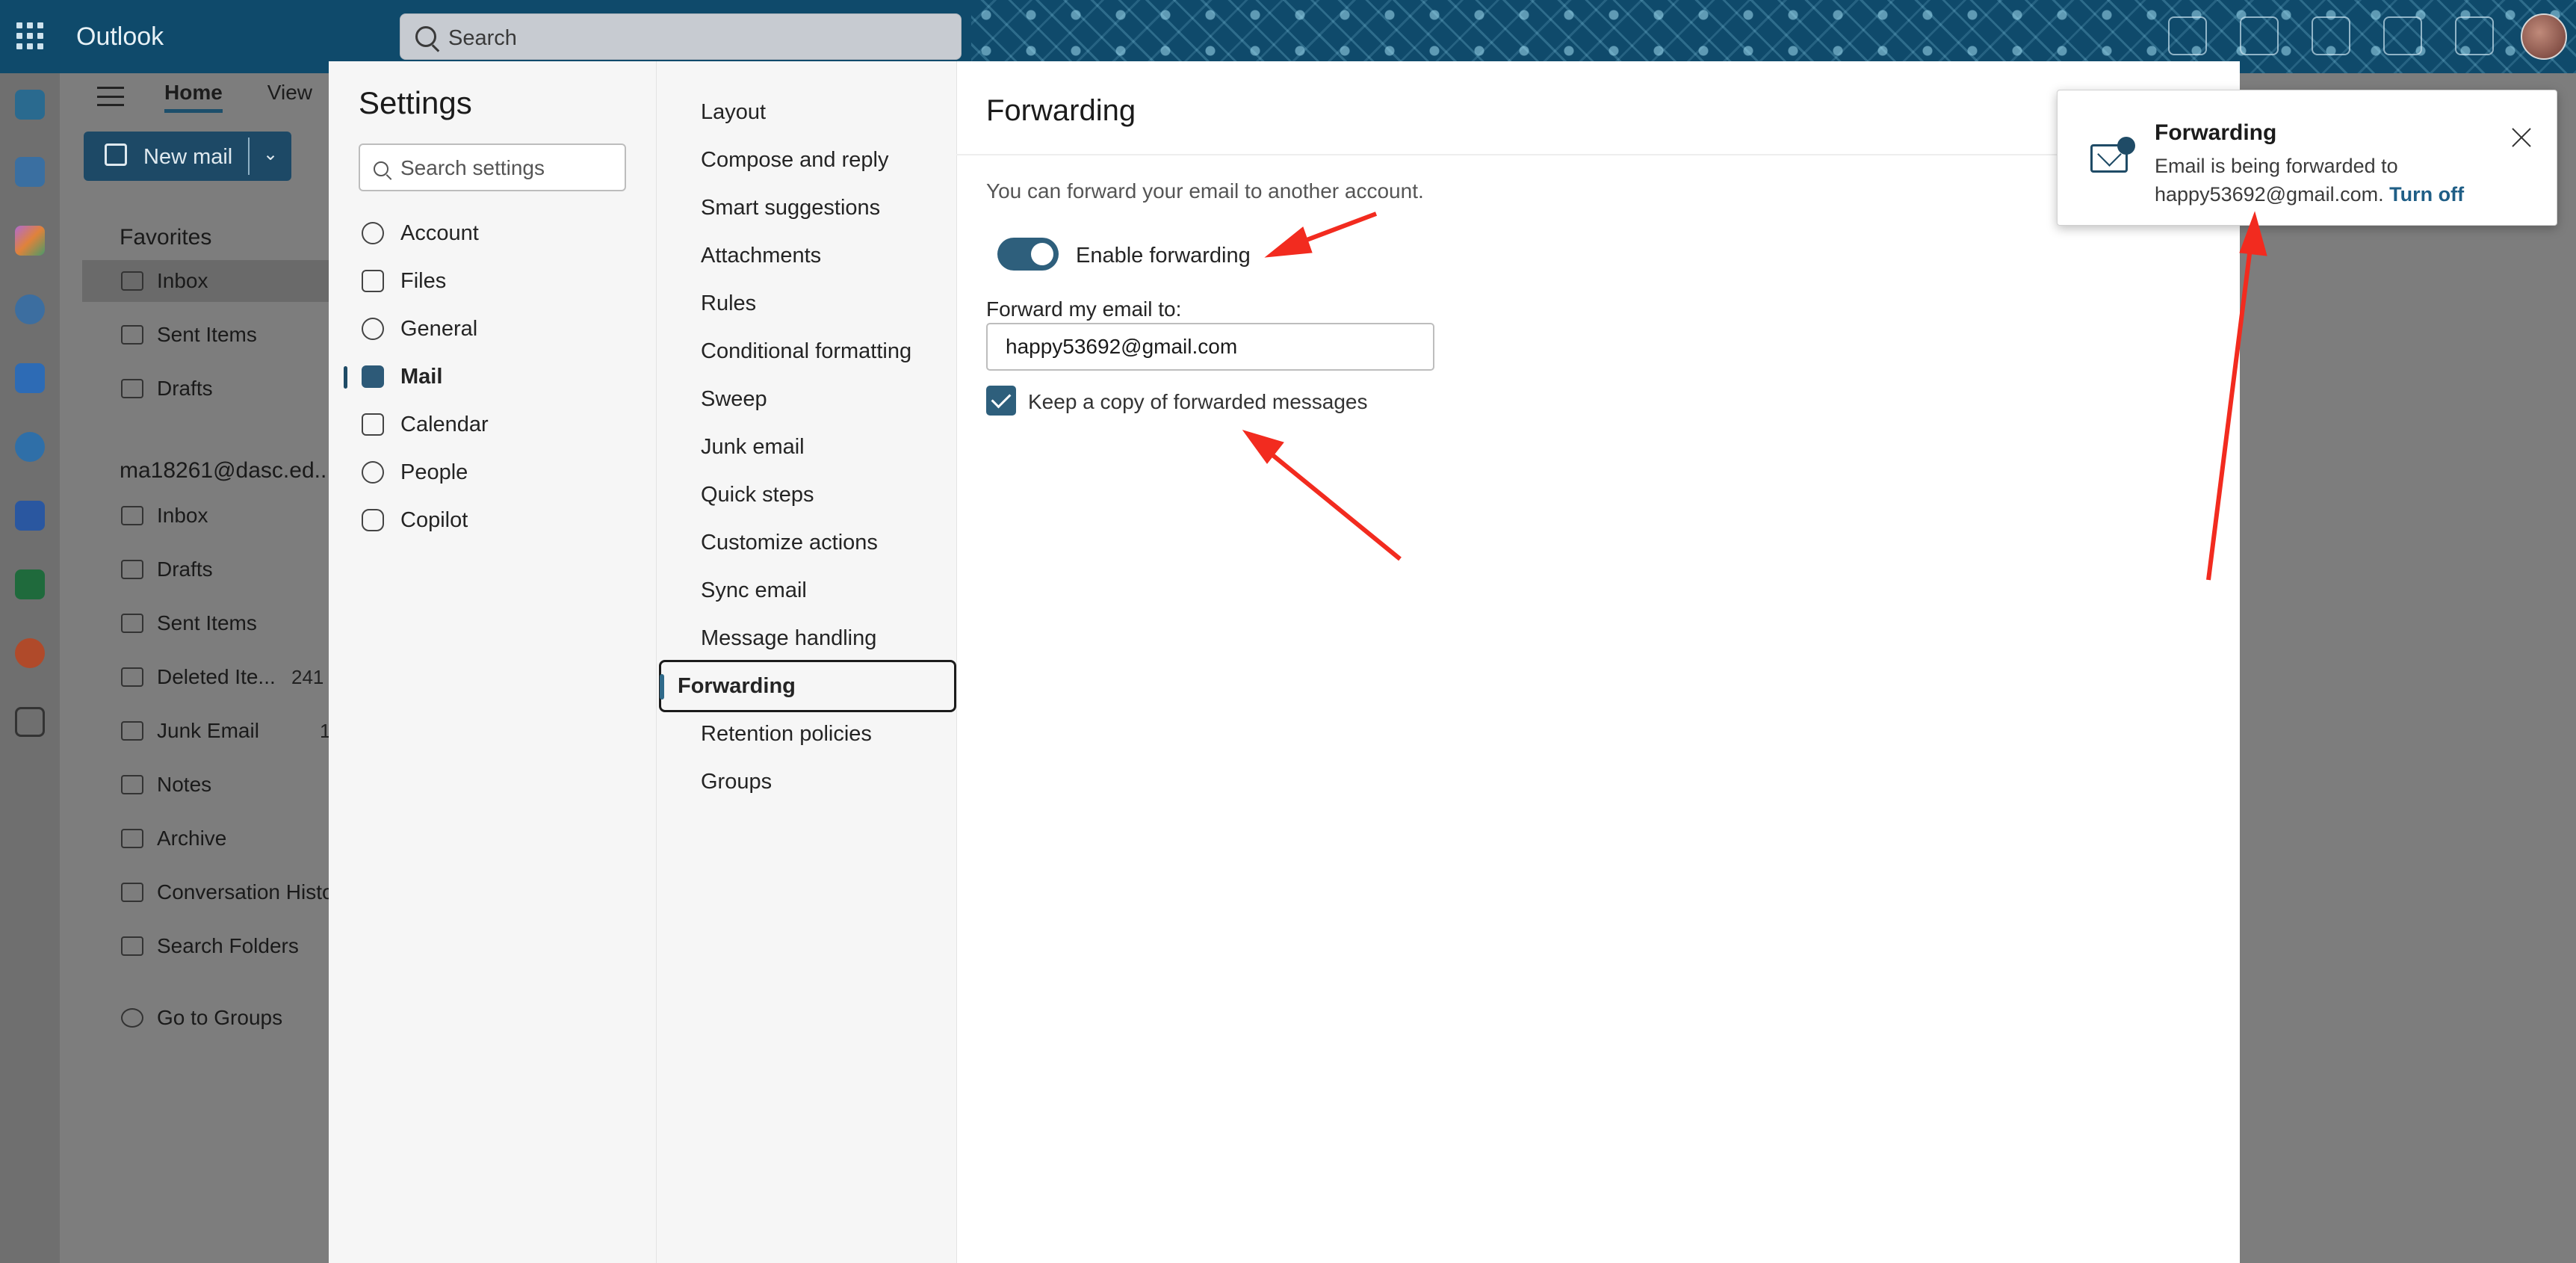 The image size is (2576, 1263). What do you see at coordinates (30, 653) in the screenshot?
I see `powerpoint-app-icon` at bounding box center [30, 653].